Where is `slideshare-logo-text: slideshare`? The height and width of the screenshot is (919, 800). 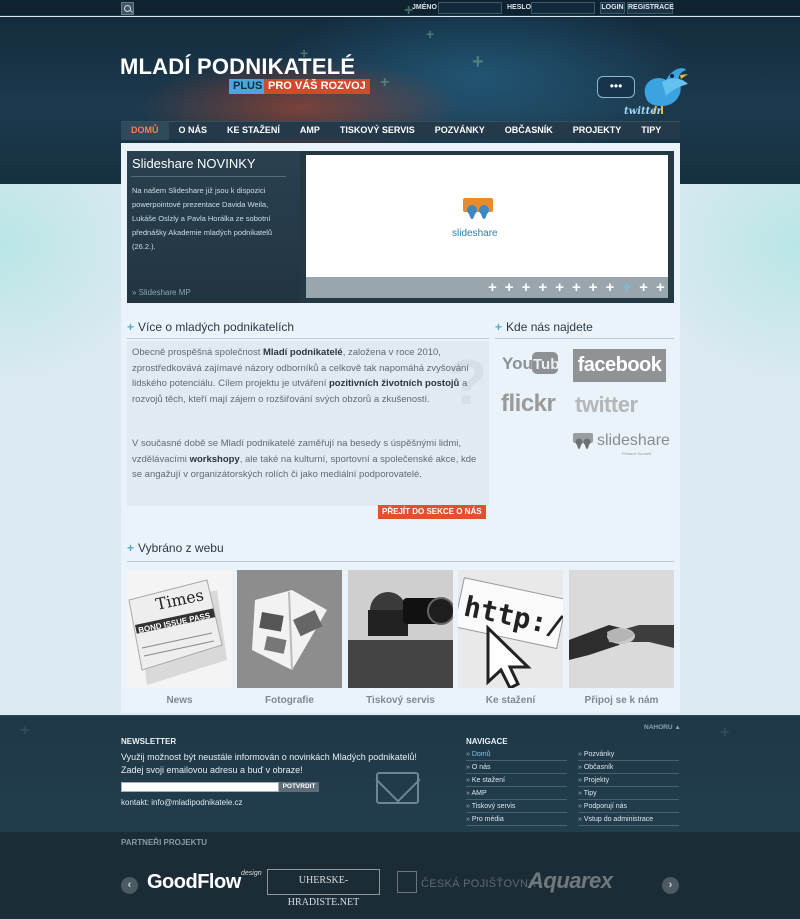 slideshare-logo-text: slideshare is located at coordinates (475, 233).